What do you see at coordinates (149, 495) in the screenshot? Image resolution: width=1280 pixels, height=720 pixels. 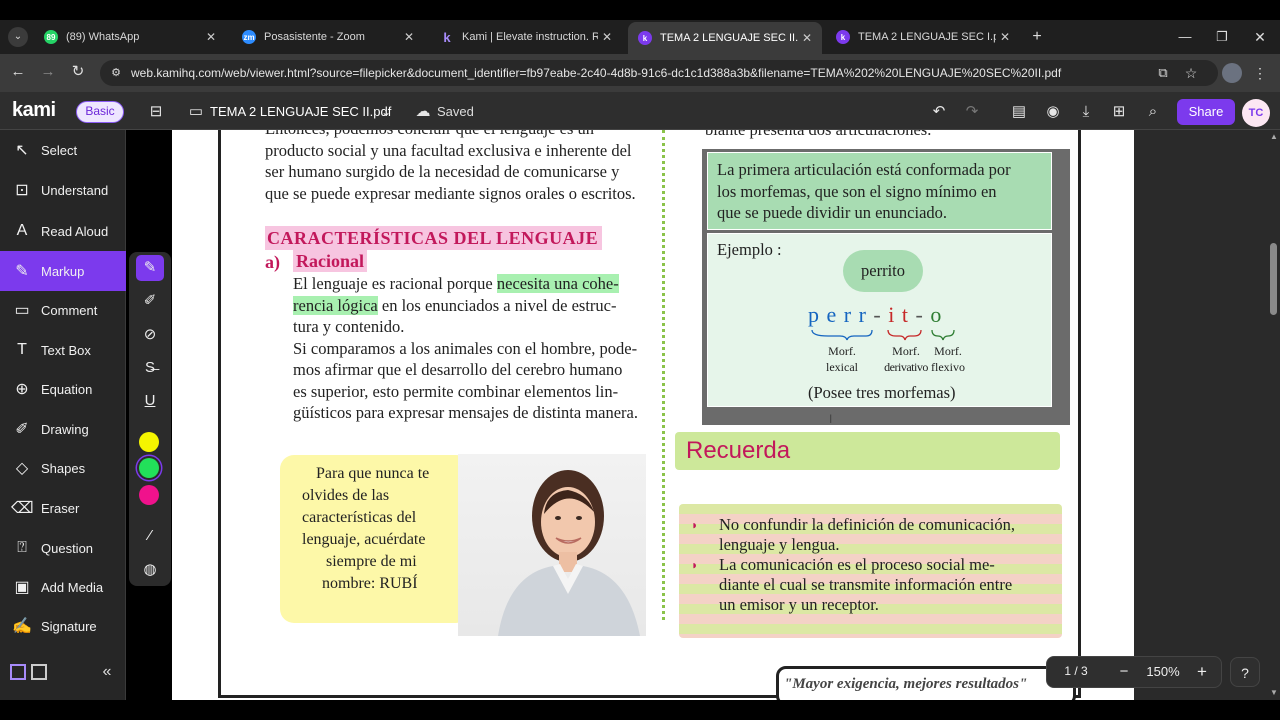 I see `color-swatch-pink` at bounding box center [149, 495].